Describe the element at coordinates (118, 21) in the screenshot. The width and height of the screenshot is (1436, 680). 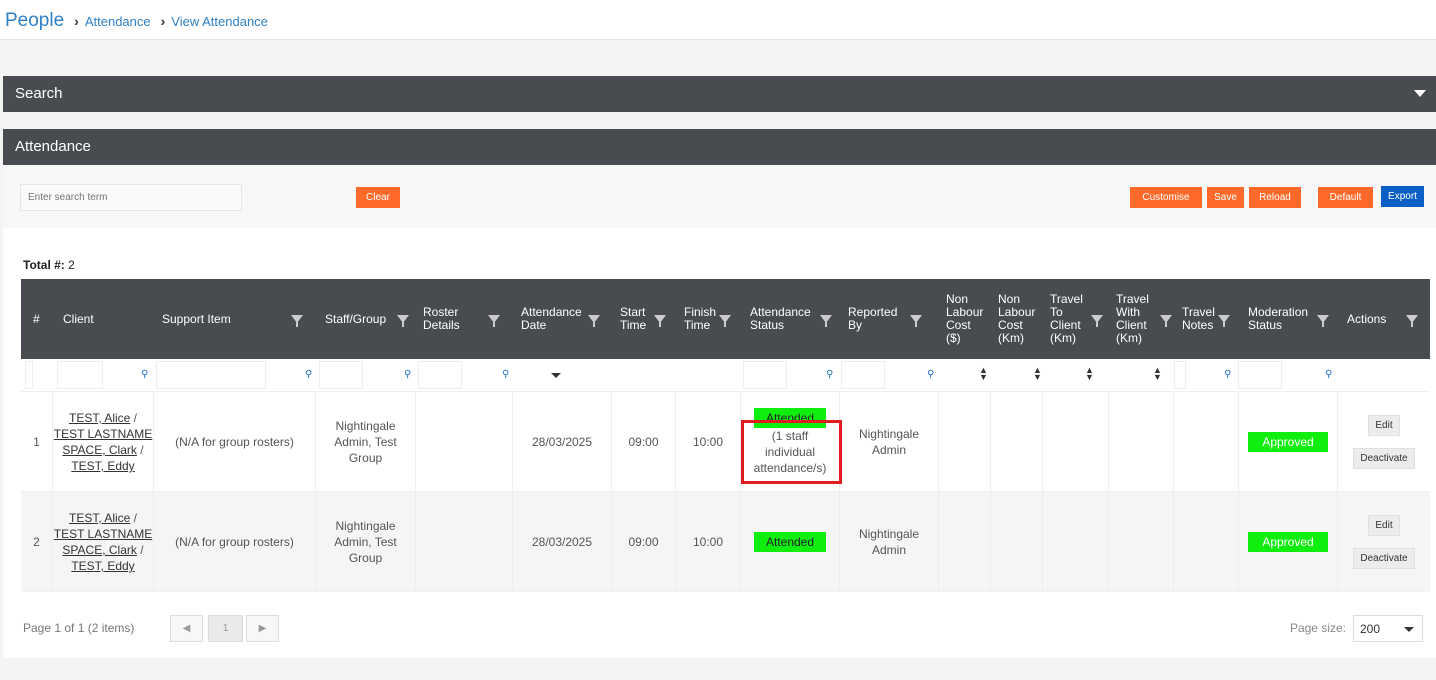
I see `breadcrumb-attendance: Attendance` at that location.